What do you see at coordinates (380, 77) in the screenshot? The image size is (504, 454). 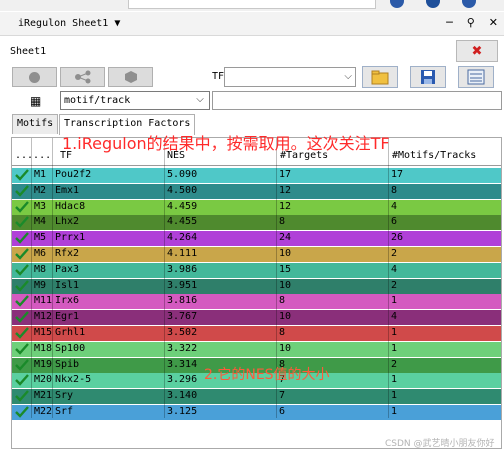 I see `add-to-sheet-button` at bounding box center [380, 77].